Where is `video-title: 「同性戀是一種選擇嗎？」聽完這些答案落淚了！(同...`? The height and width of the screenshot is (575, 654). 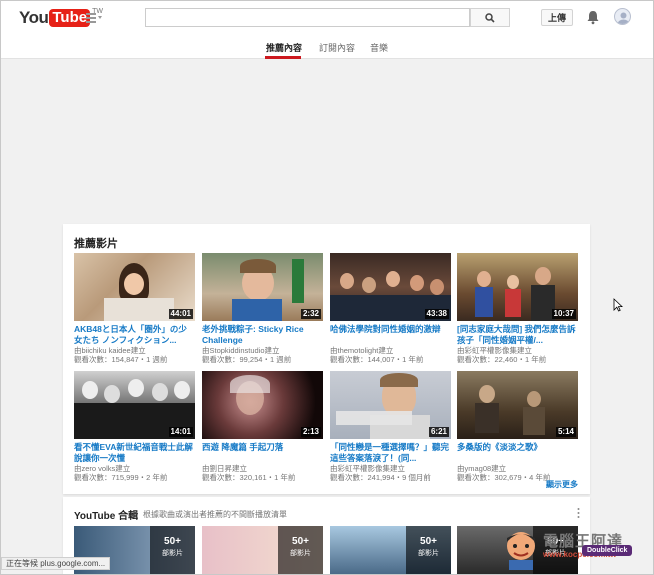
video-title: 「同性戀是一種選擇嗎？」聽完這些答案落淚了！(同... is located at coordinates (390, 453).